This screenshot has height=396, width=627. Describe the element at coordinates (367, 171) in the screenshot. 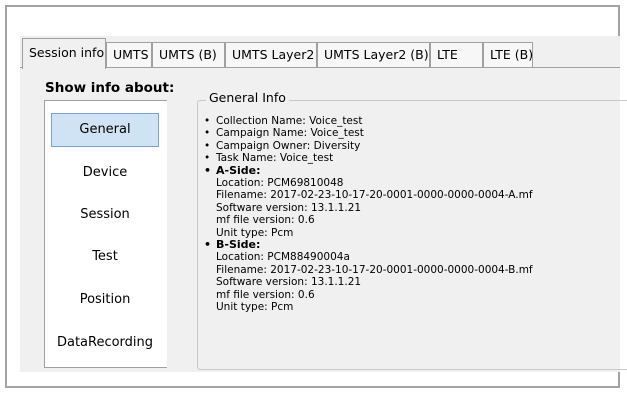

I see `a-side-heading: A-Side:` at that location.